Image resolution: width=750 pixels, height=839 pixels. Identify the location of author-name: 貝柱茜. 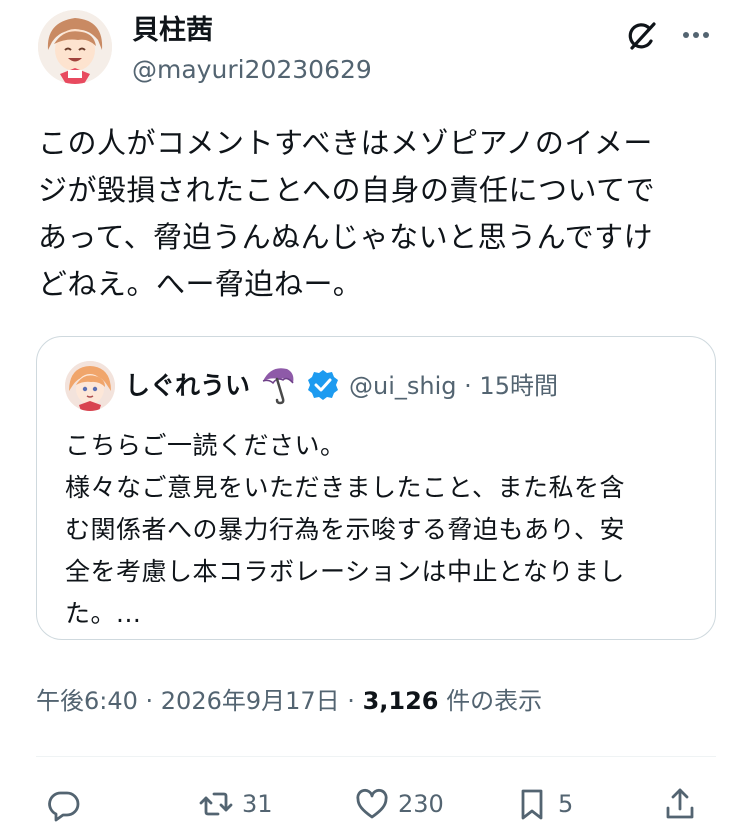
(172, 31).